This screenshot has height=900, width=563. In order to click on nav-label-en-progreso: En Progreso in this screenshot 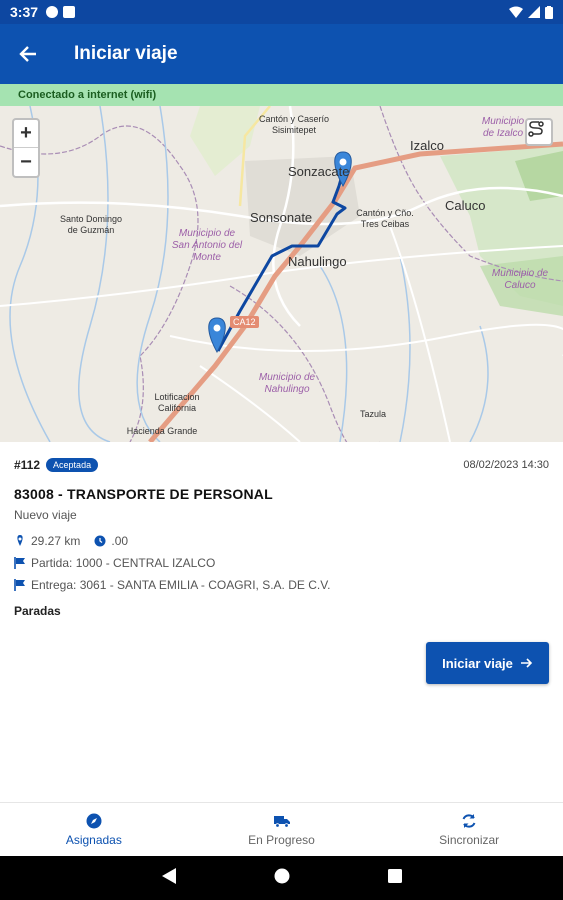, I will do `click(281, 839)`.